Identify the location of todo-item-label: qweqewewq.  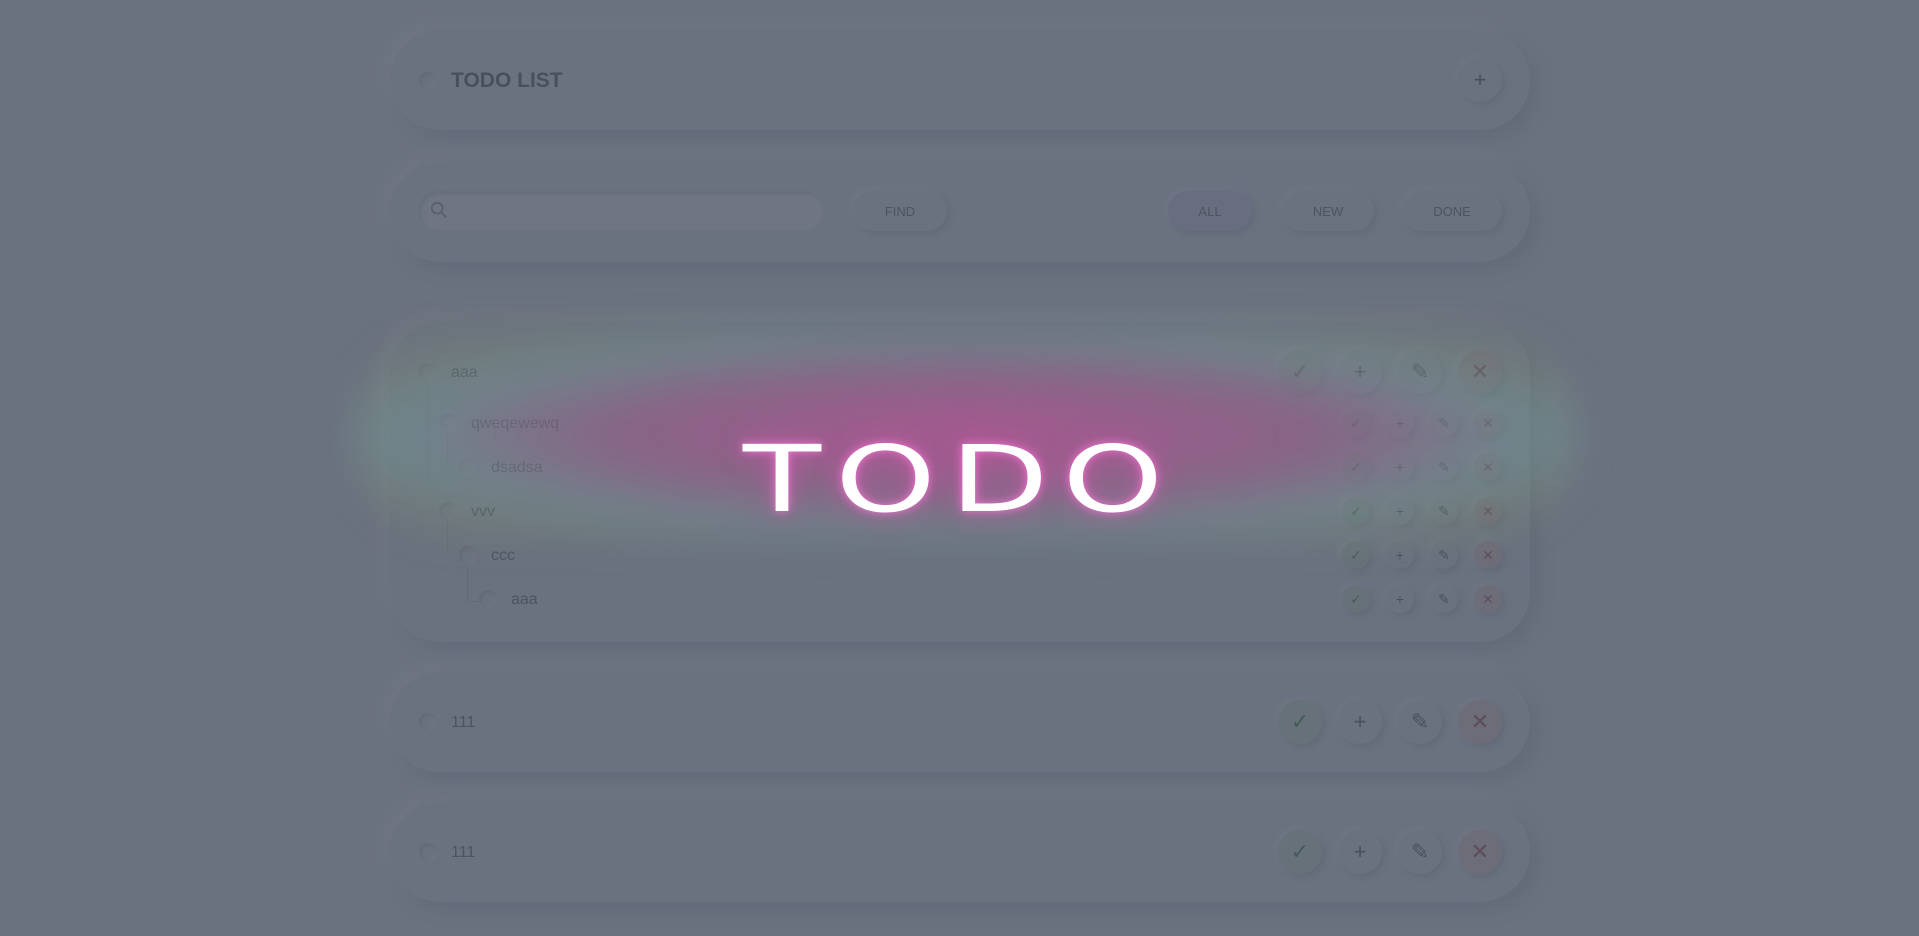
(515, 423).